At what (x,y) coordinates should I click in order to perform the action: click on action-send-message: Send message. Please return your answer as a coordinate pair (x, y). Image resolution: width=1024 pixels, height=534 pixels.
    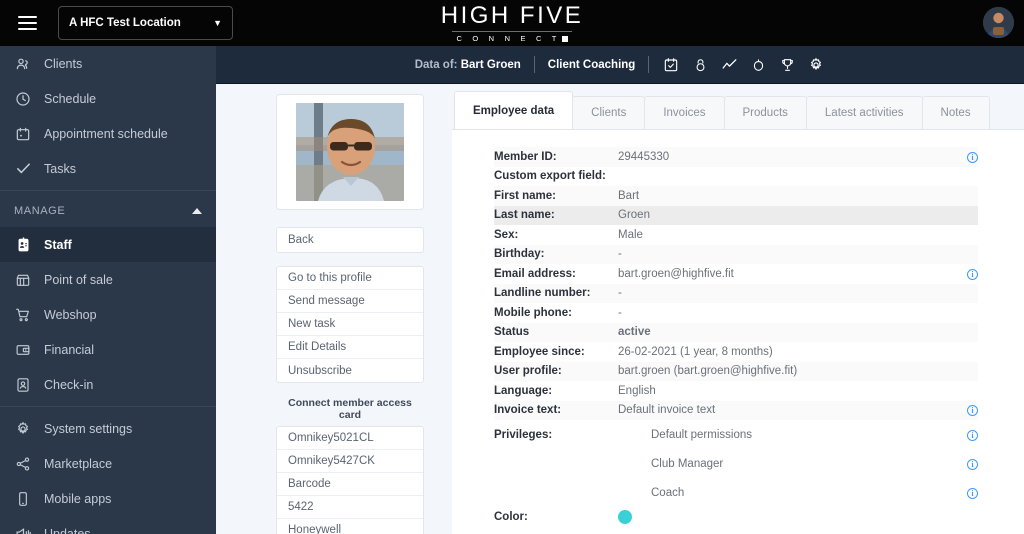
    Looking at the image, I should click on (350, 301).